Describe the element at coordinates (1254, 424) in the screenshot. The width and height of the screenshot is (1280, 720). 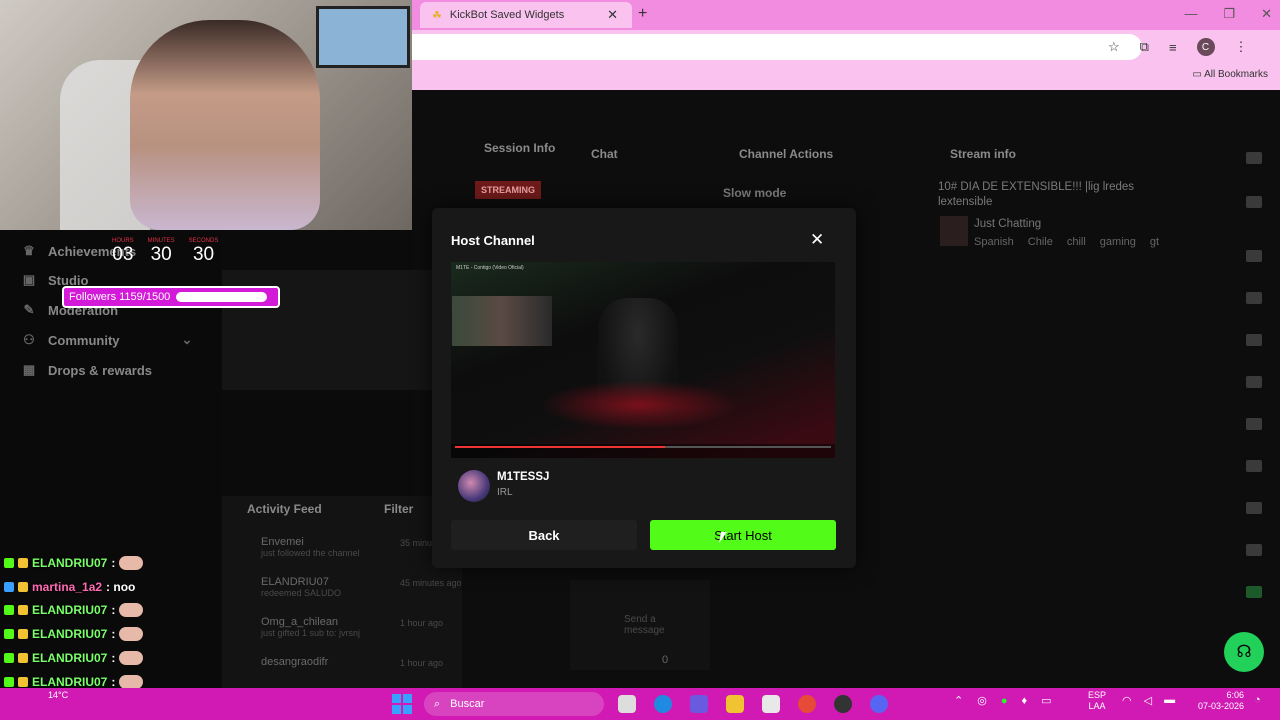
I see `broadcast-icon` at that location.